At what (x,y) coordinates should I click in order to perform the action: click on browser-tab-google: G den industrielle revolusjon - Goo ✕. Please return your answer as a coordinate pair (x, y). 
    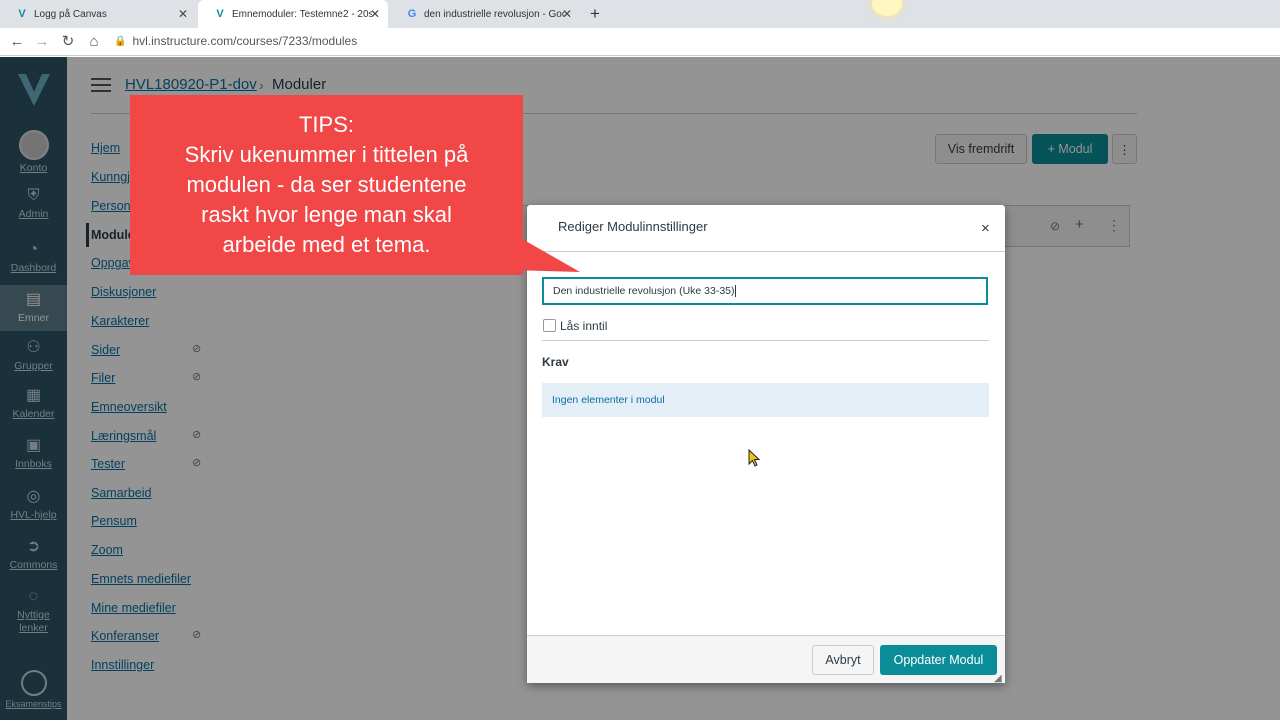
    Looking at the image, I should click on (485, 14).